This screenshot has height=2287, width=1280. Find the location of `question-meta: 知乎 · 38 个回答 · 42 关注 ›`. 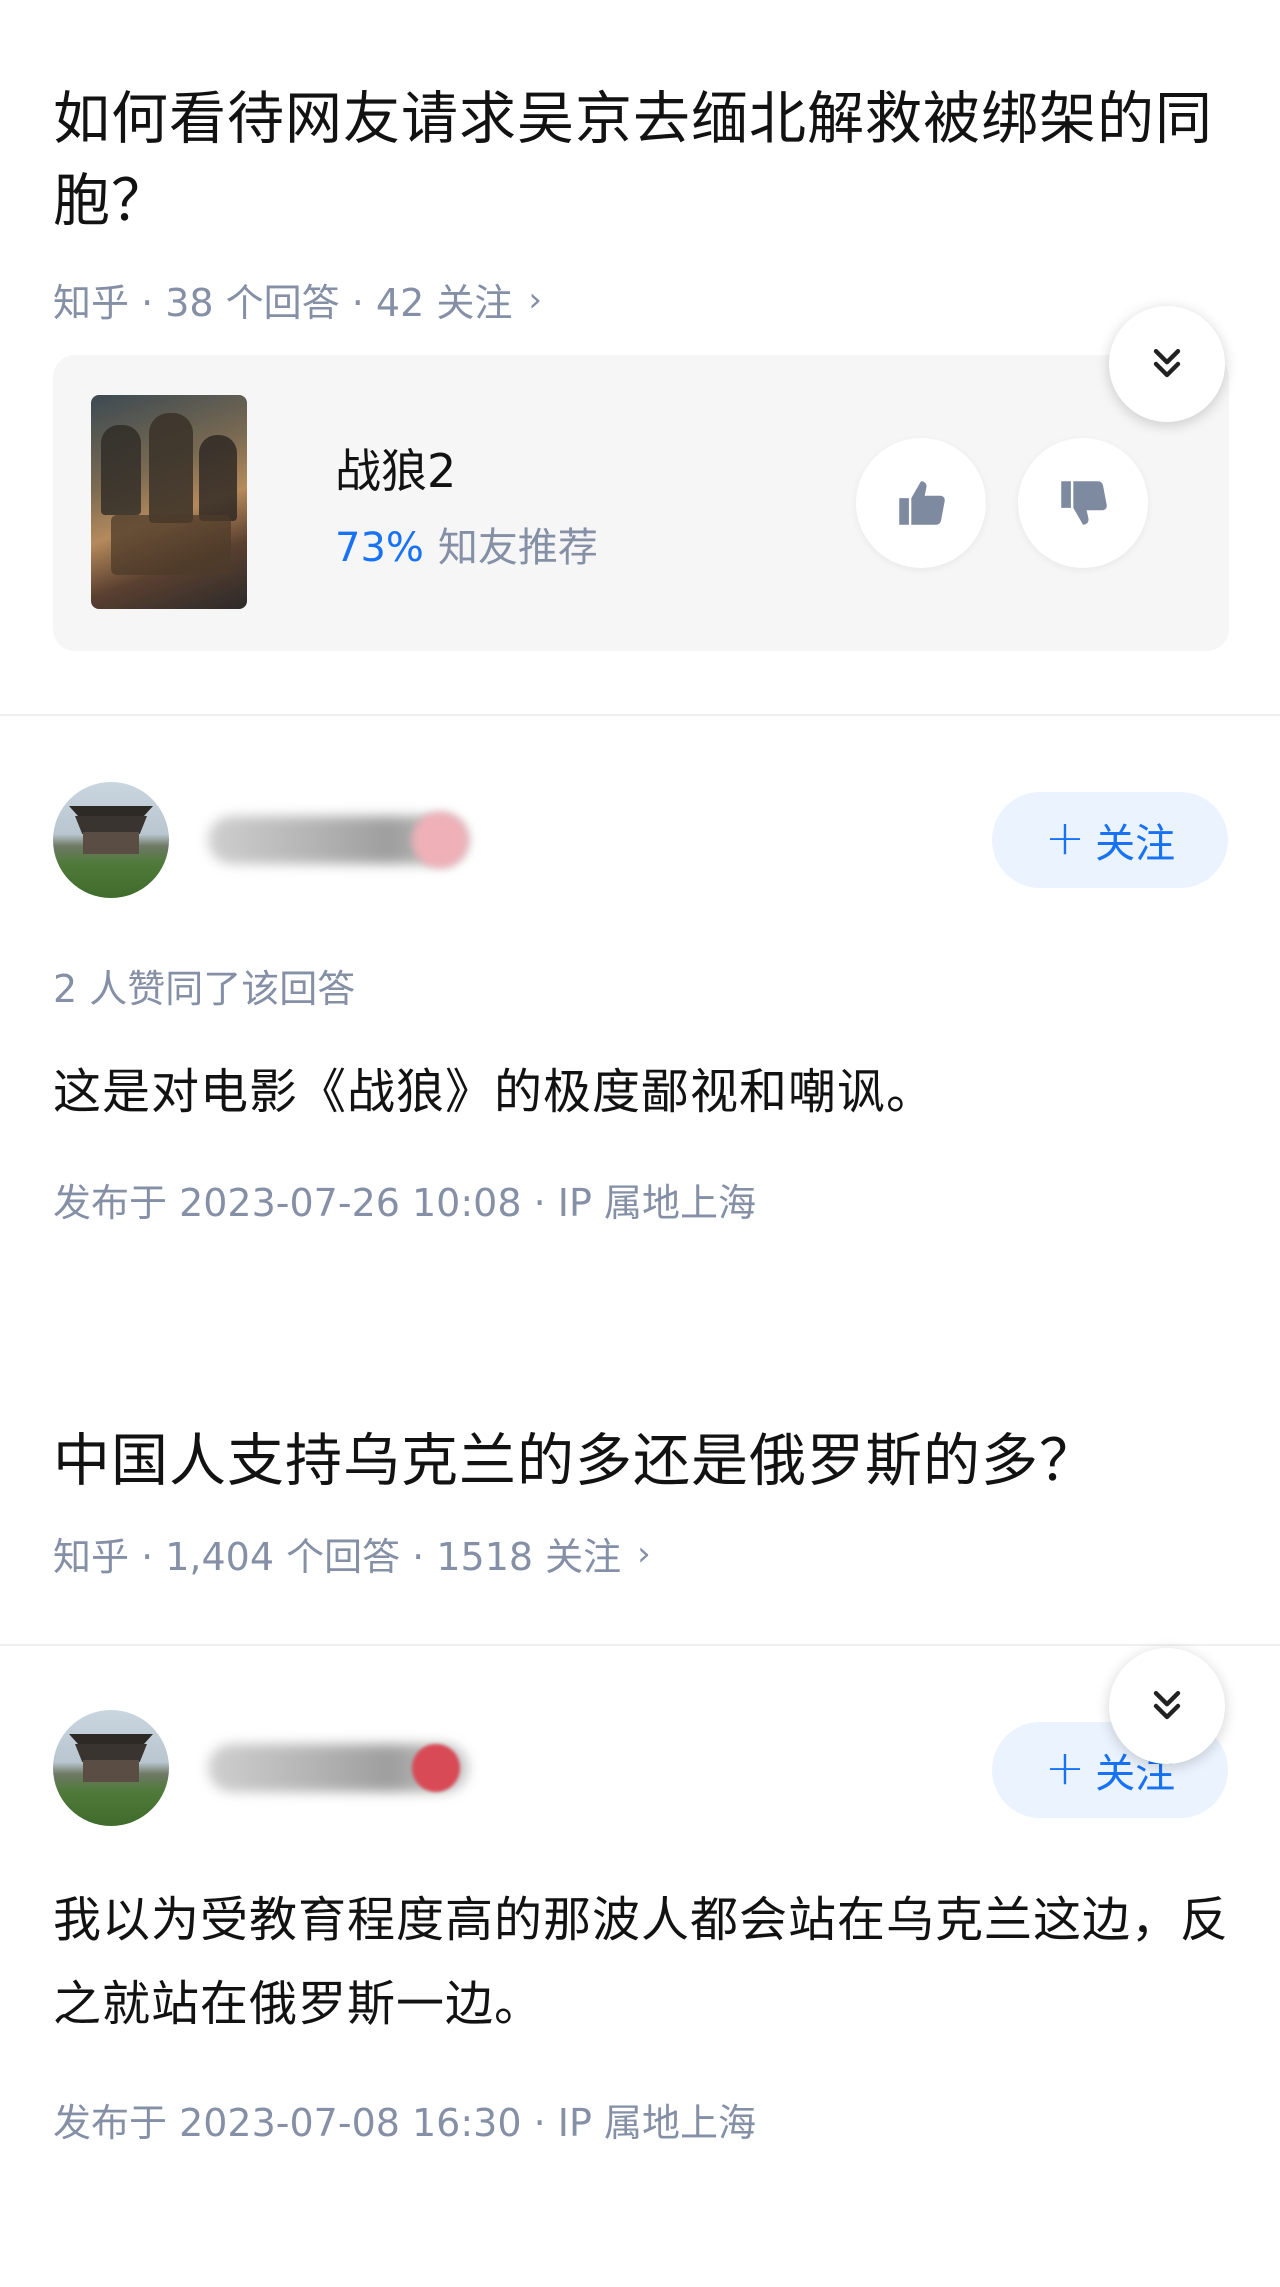

question-meta: 知乎 · 38 个回答 · 42 关注 › is located at coordinates (297, 299).